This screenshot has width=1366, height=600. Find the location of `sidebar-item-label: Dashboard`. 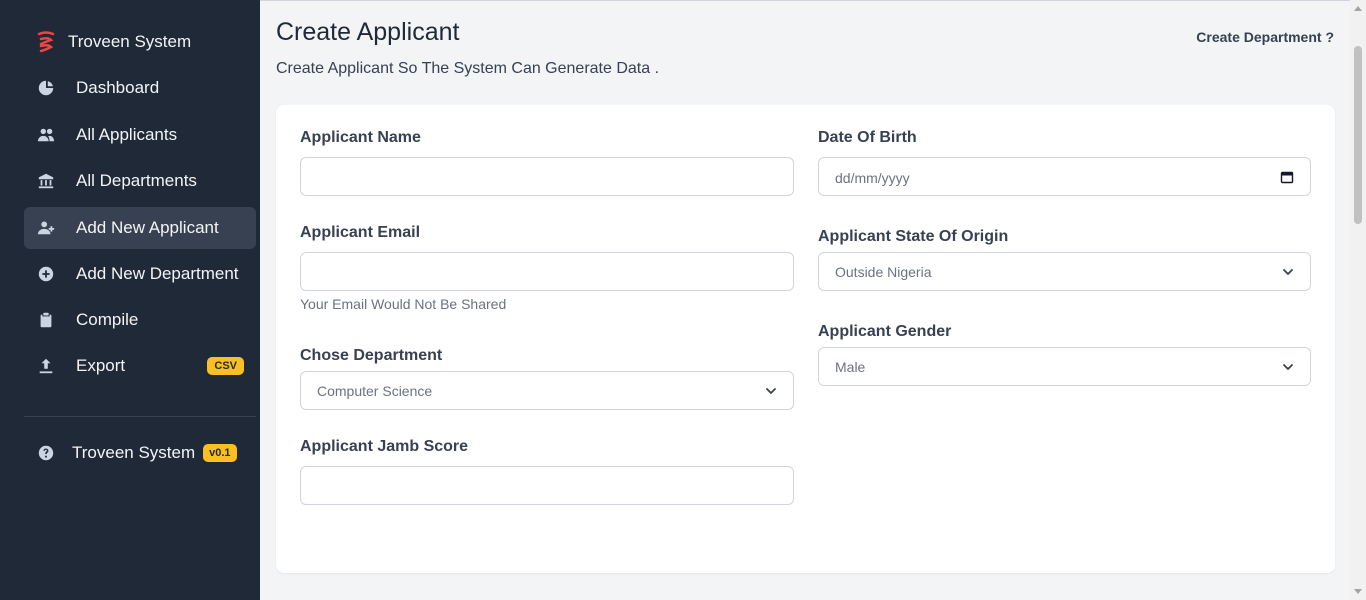

sidebar-item-label: Dashboard is located at coordinates (118, 87).